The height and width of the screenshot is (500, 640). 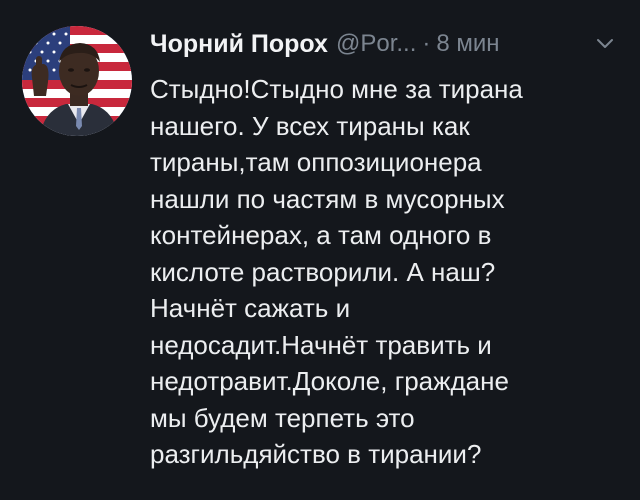 I want to click on display-name: Чорний Порох, so click(x=239, y=44).